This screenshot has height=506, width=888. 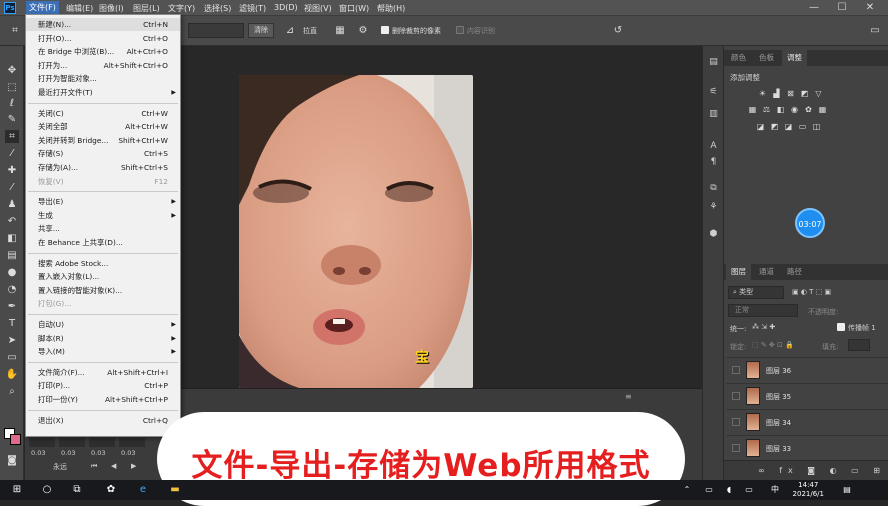 What do you see at coordinates (875, 30) in the screenshot?
I see `workspace-icon: ▭` at bounding box center [875, 30].